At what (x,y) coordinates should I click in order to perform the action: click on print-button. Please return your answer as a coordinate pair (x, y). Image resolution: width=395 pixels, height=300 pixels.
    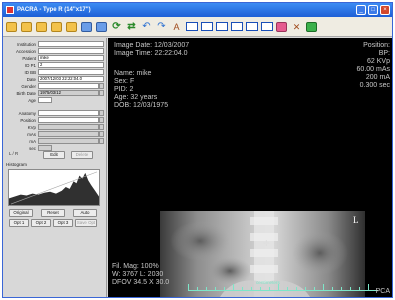
    Looking at the image, I should click on (56, 26).